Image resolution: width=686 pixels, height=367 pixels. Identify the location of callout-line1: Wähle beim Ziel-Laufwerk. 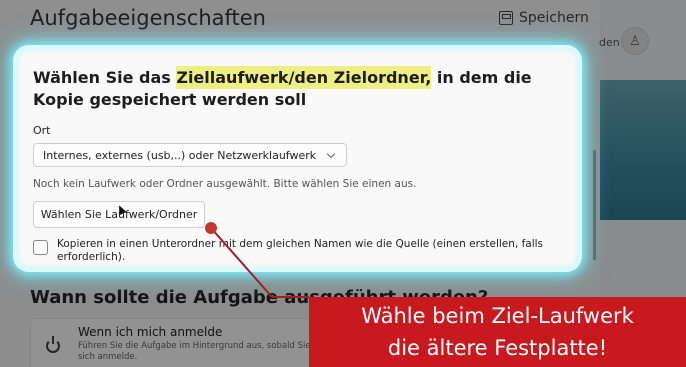
(497, 316).